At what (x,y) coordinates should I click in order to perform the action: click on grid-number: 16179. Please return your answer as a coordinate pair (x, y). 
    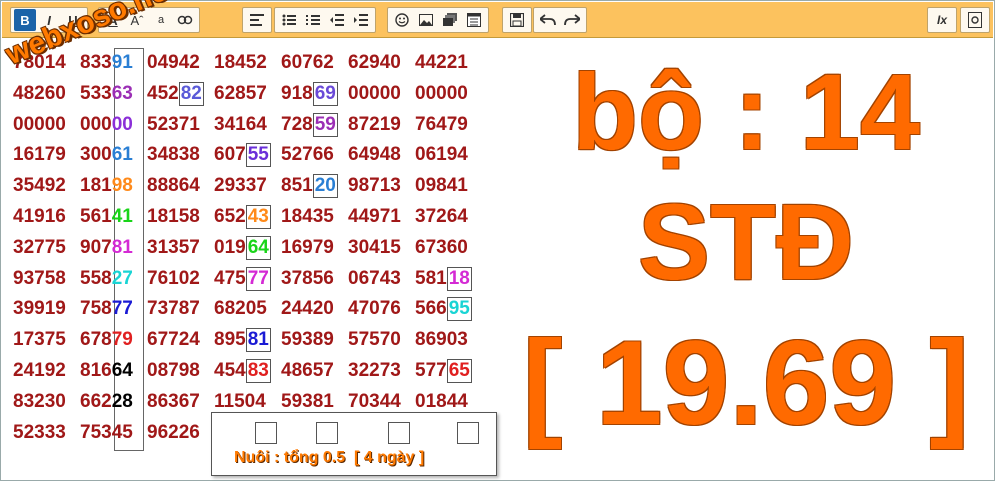
    Looking at the image, I should click on (39, 155).